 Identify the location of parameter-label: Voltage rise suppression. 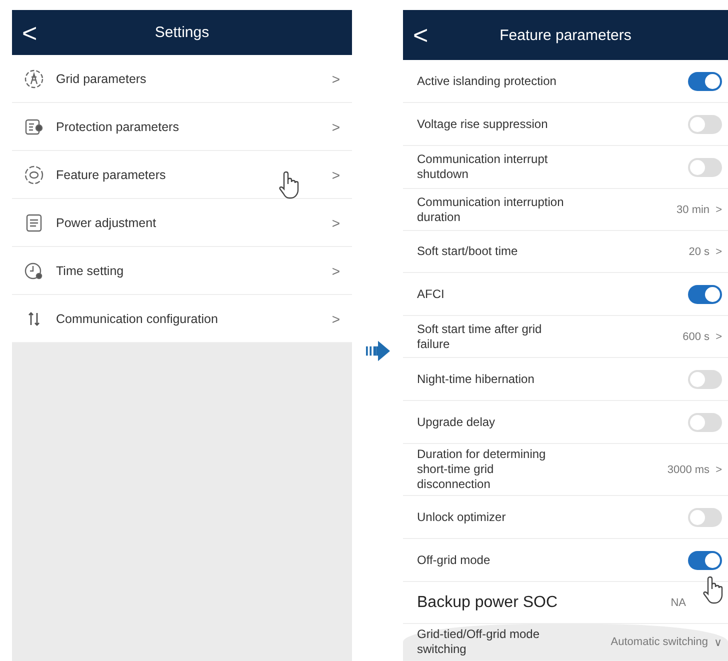
(483, 124).